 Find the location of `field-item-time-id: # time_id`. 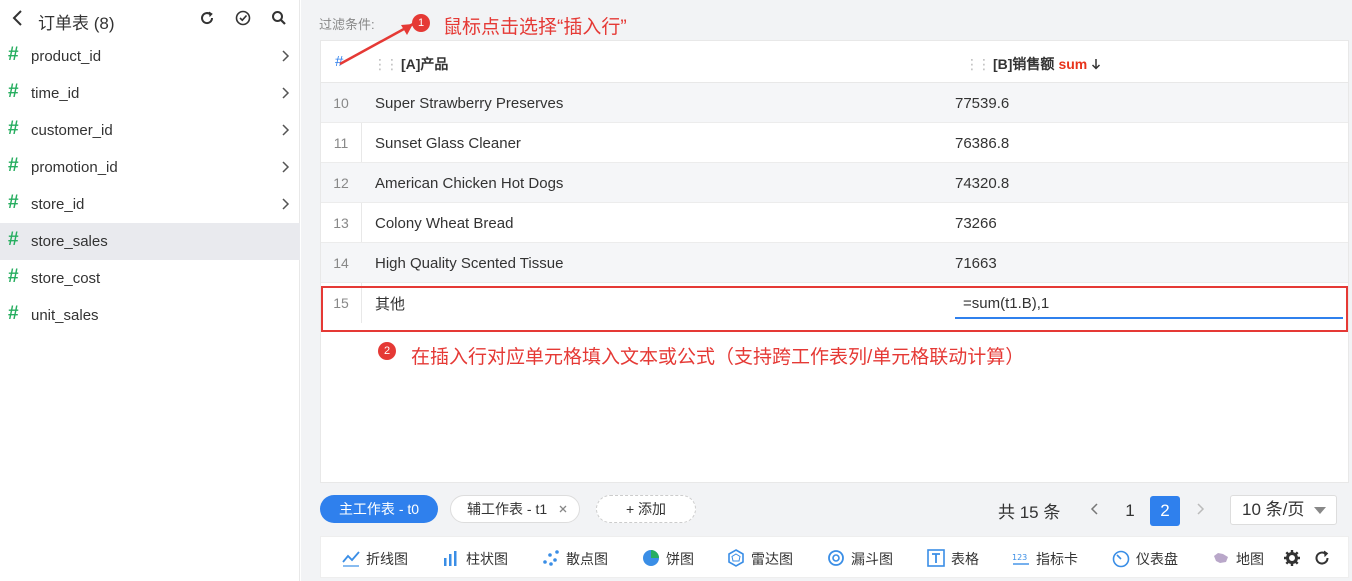

field-item-time-id: # time_id is located at coordinates (150, 93).